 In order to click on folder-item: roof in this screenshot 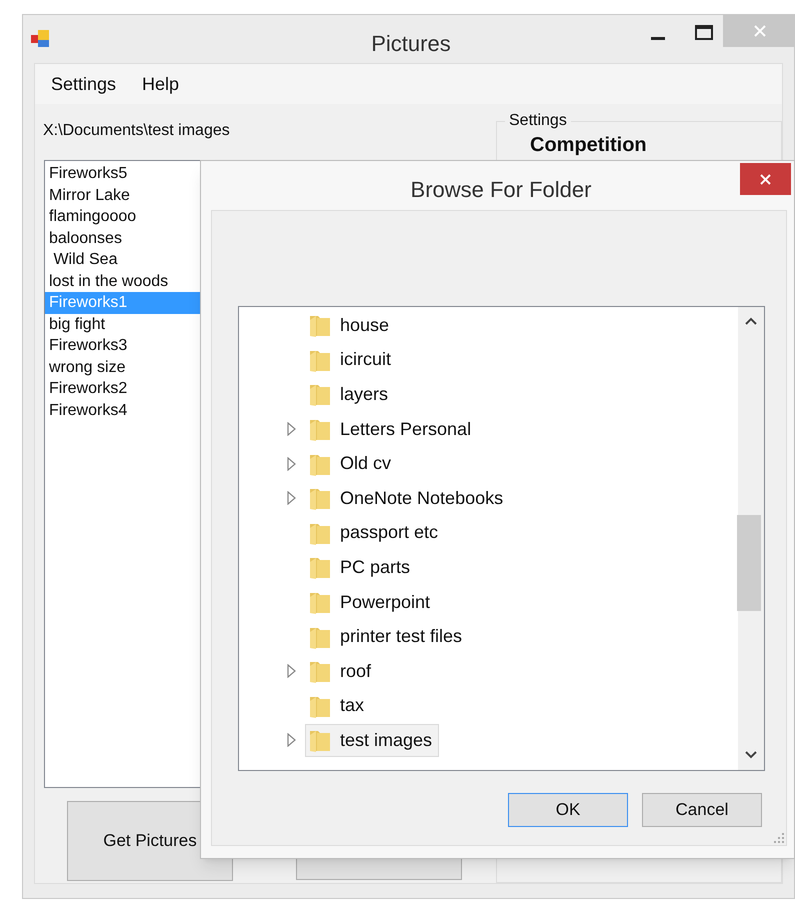, I will do `click(341, 671)`.